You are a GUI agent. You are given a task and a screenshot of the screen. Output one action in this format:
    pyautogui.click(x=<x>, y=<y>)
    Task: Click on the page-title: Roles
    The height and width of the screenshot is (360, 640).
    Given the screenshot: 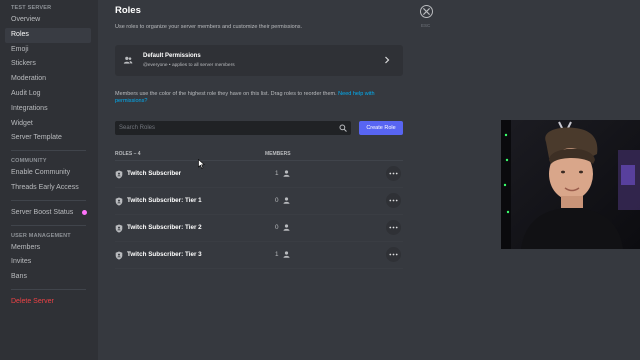 What is the action you would take?
    pyautogui.click(x=128, y=10)
    